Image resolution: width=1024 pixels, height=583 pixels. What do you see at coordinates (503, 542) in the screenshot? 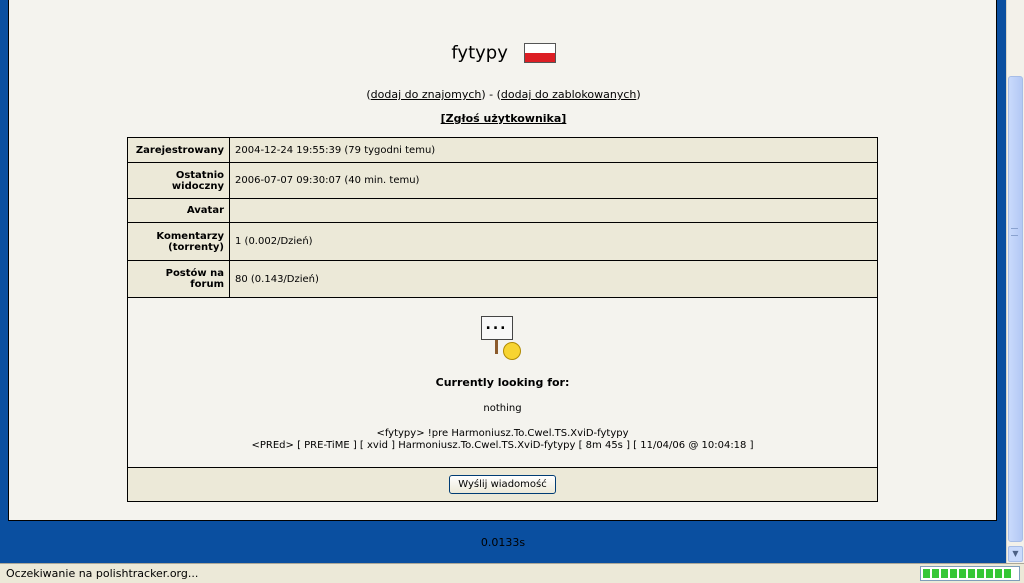
I see `render-time: 0.0133s` at bounding box center [503, 542].